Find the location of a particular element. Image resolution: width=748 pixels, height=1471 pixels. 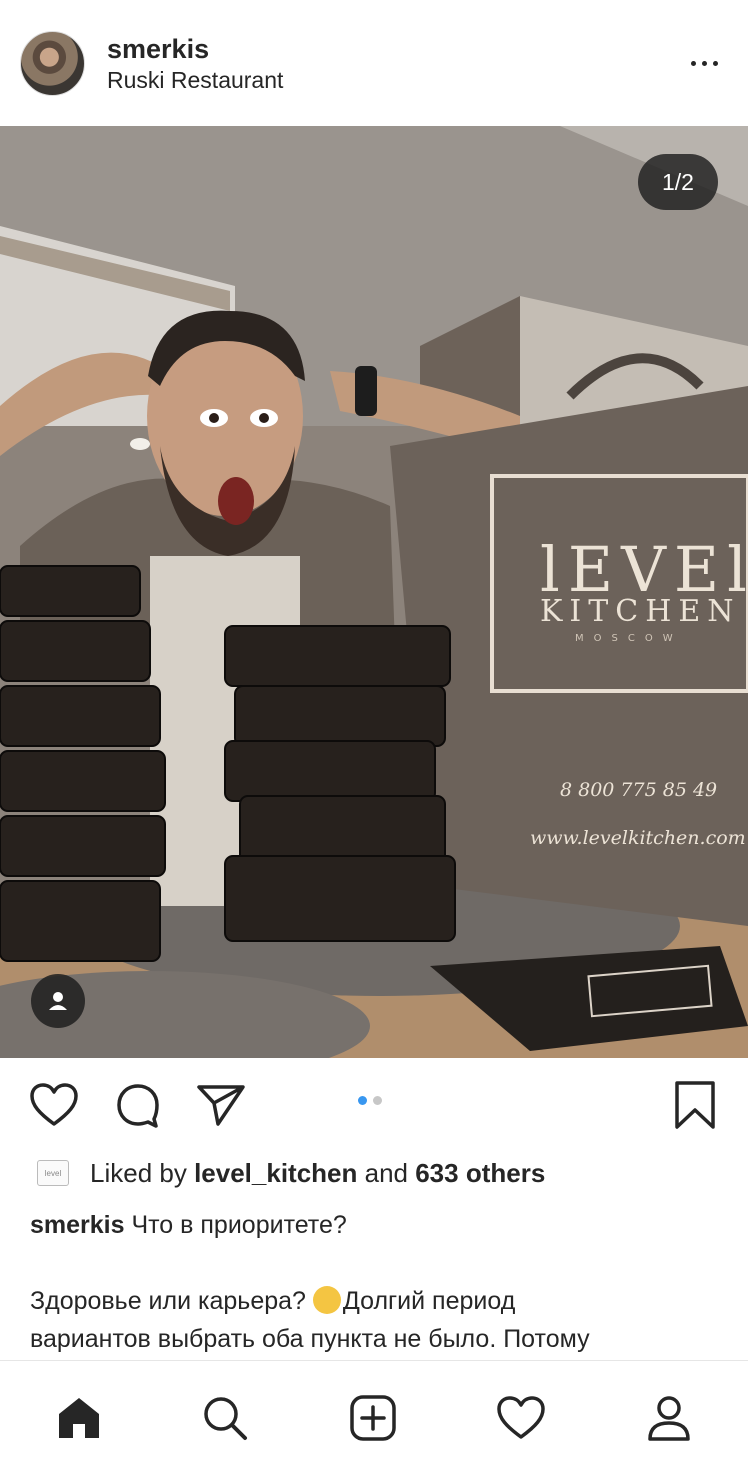

tab-profile is located at coordinates (669, 1418).